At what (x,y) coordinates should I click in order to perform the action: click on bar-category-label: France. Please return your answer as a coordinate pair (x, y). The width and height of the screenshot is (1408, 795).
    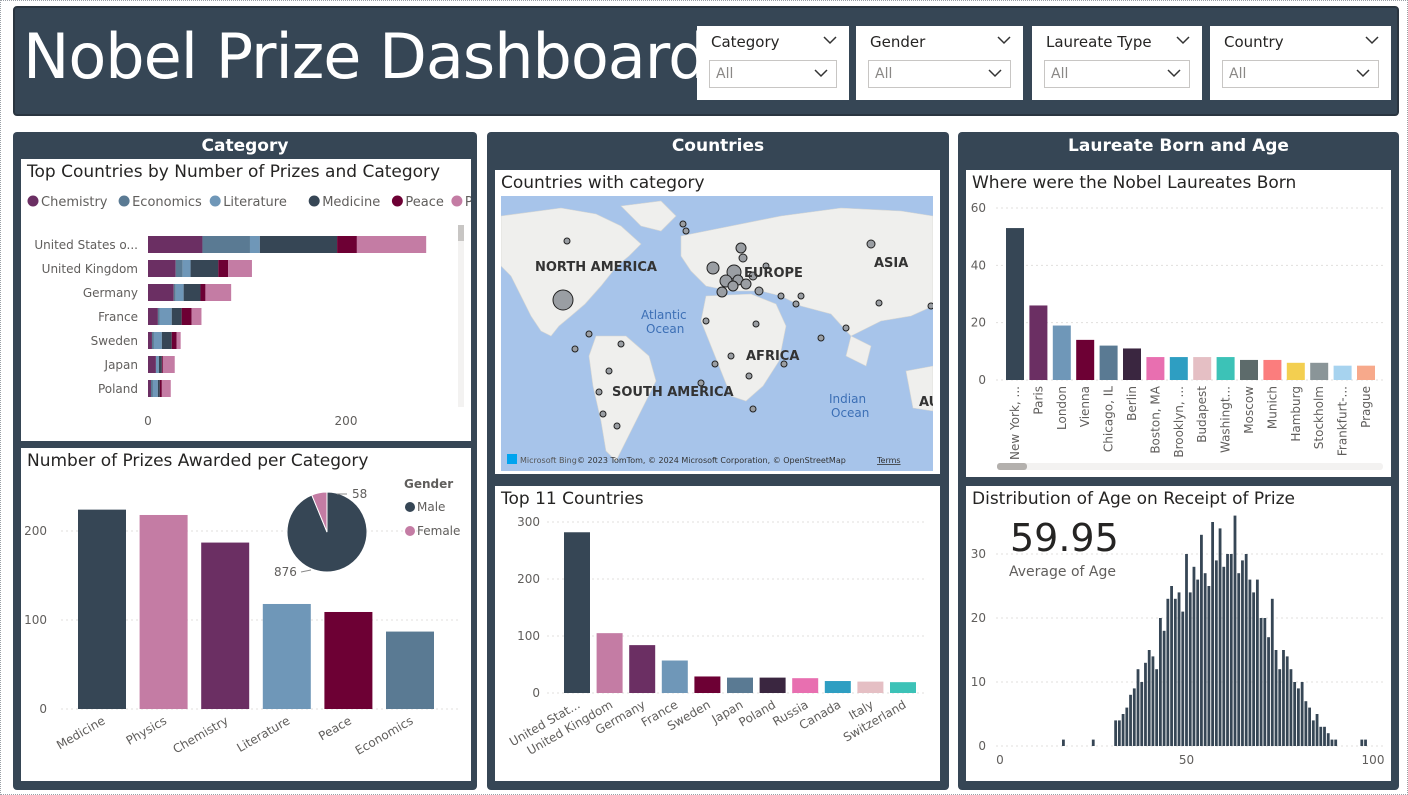
    Looking at the image, I should click on (118, 317).